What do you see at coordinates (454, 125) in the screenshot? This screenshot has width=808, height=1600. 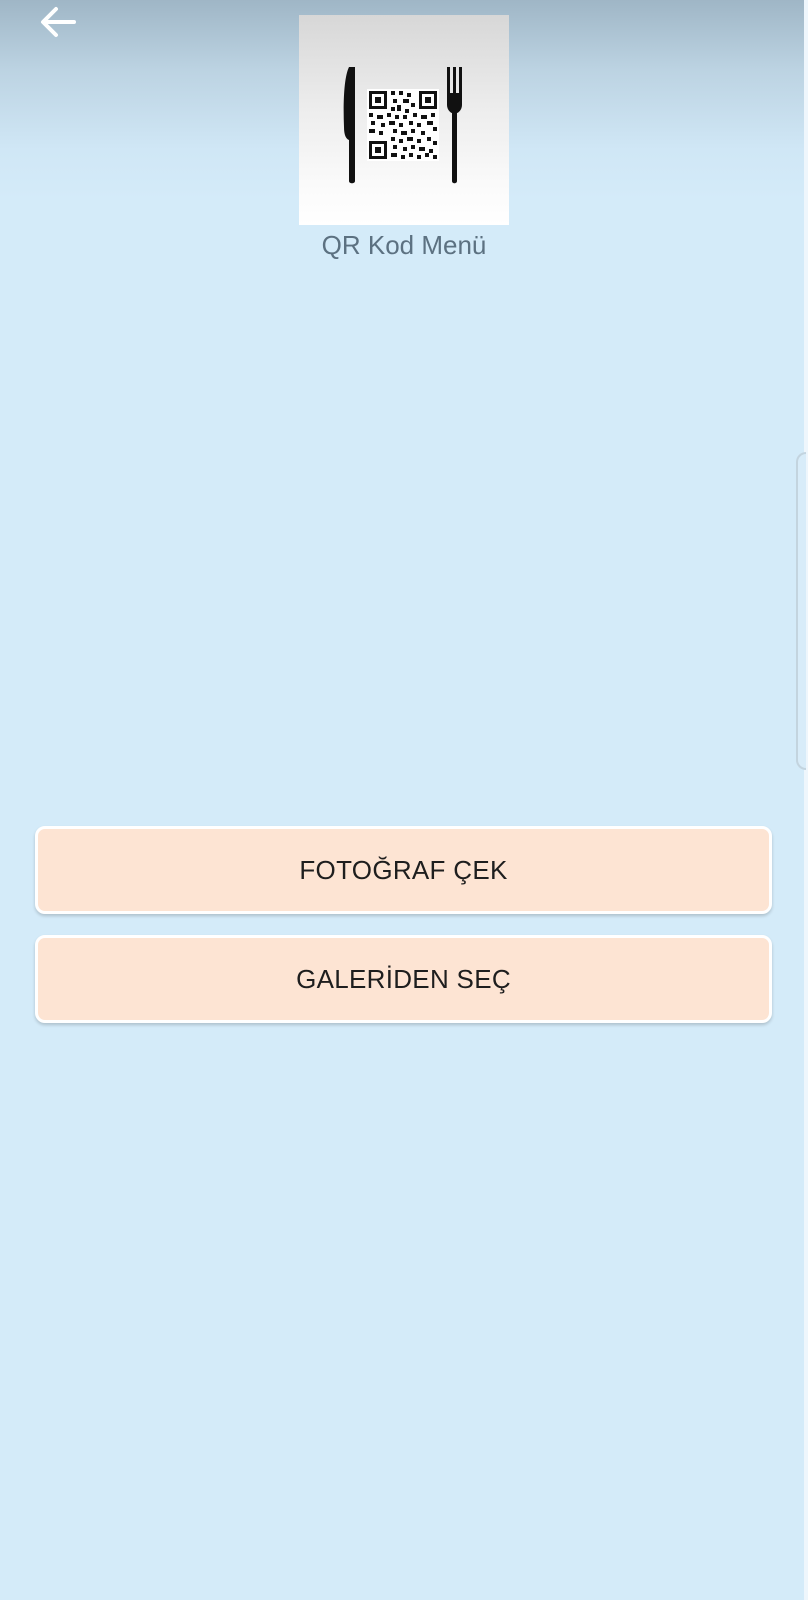 I see `fork-icon` at bounding box center [454, 125].